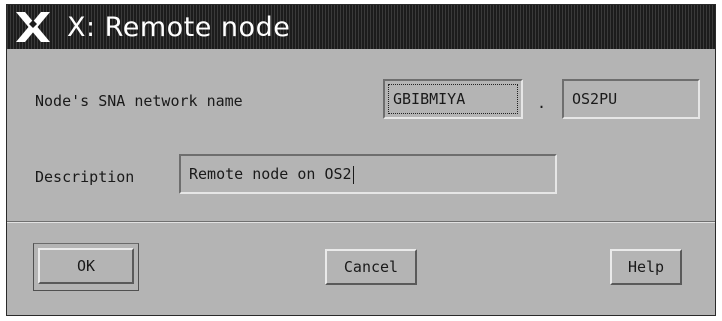  I want to click on network-name-label: Node's SNA network name, so click(139, 101).